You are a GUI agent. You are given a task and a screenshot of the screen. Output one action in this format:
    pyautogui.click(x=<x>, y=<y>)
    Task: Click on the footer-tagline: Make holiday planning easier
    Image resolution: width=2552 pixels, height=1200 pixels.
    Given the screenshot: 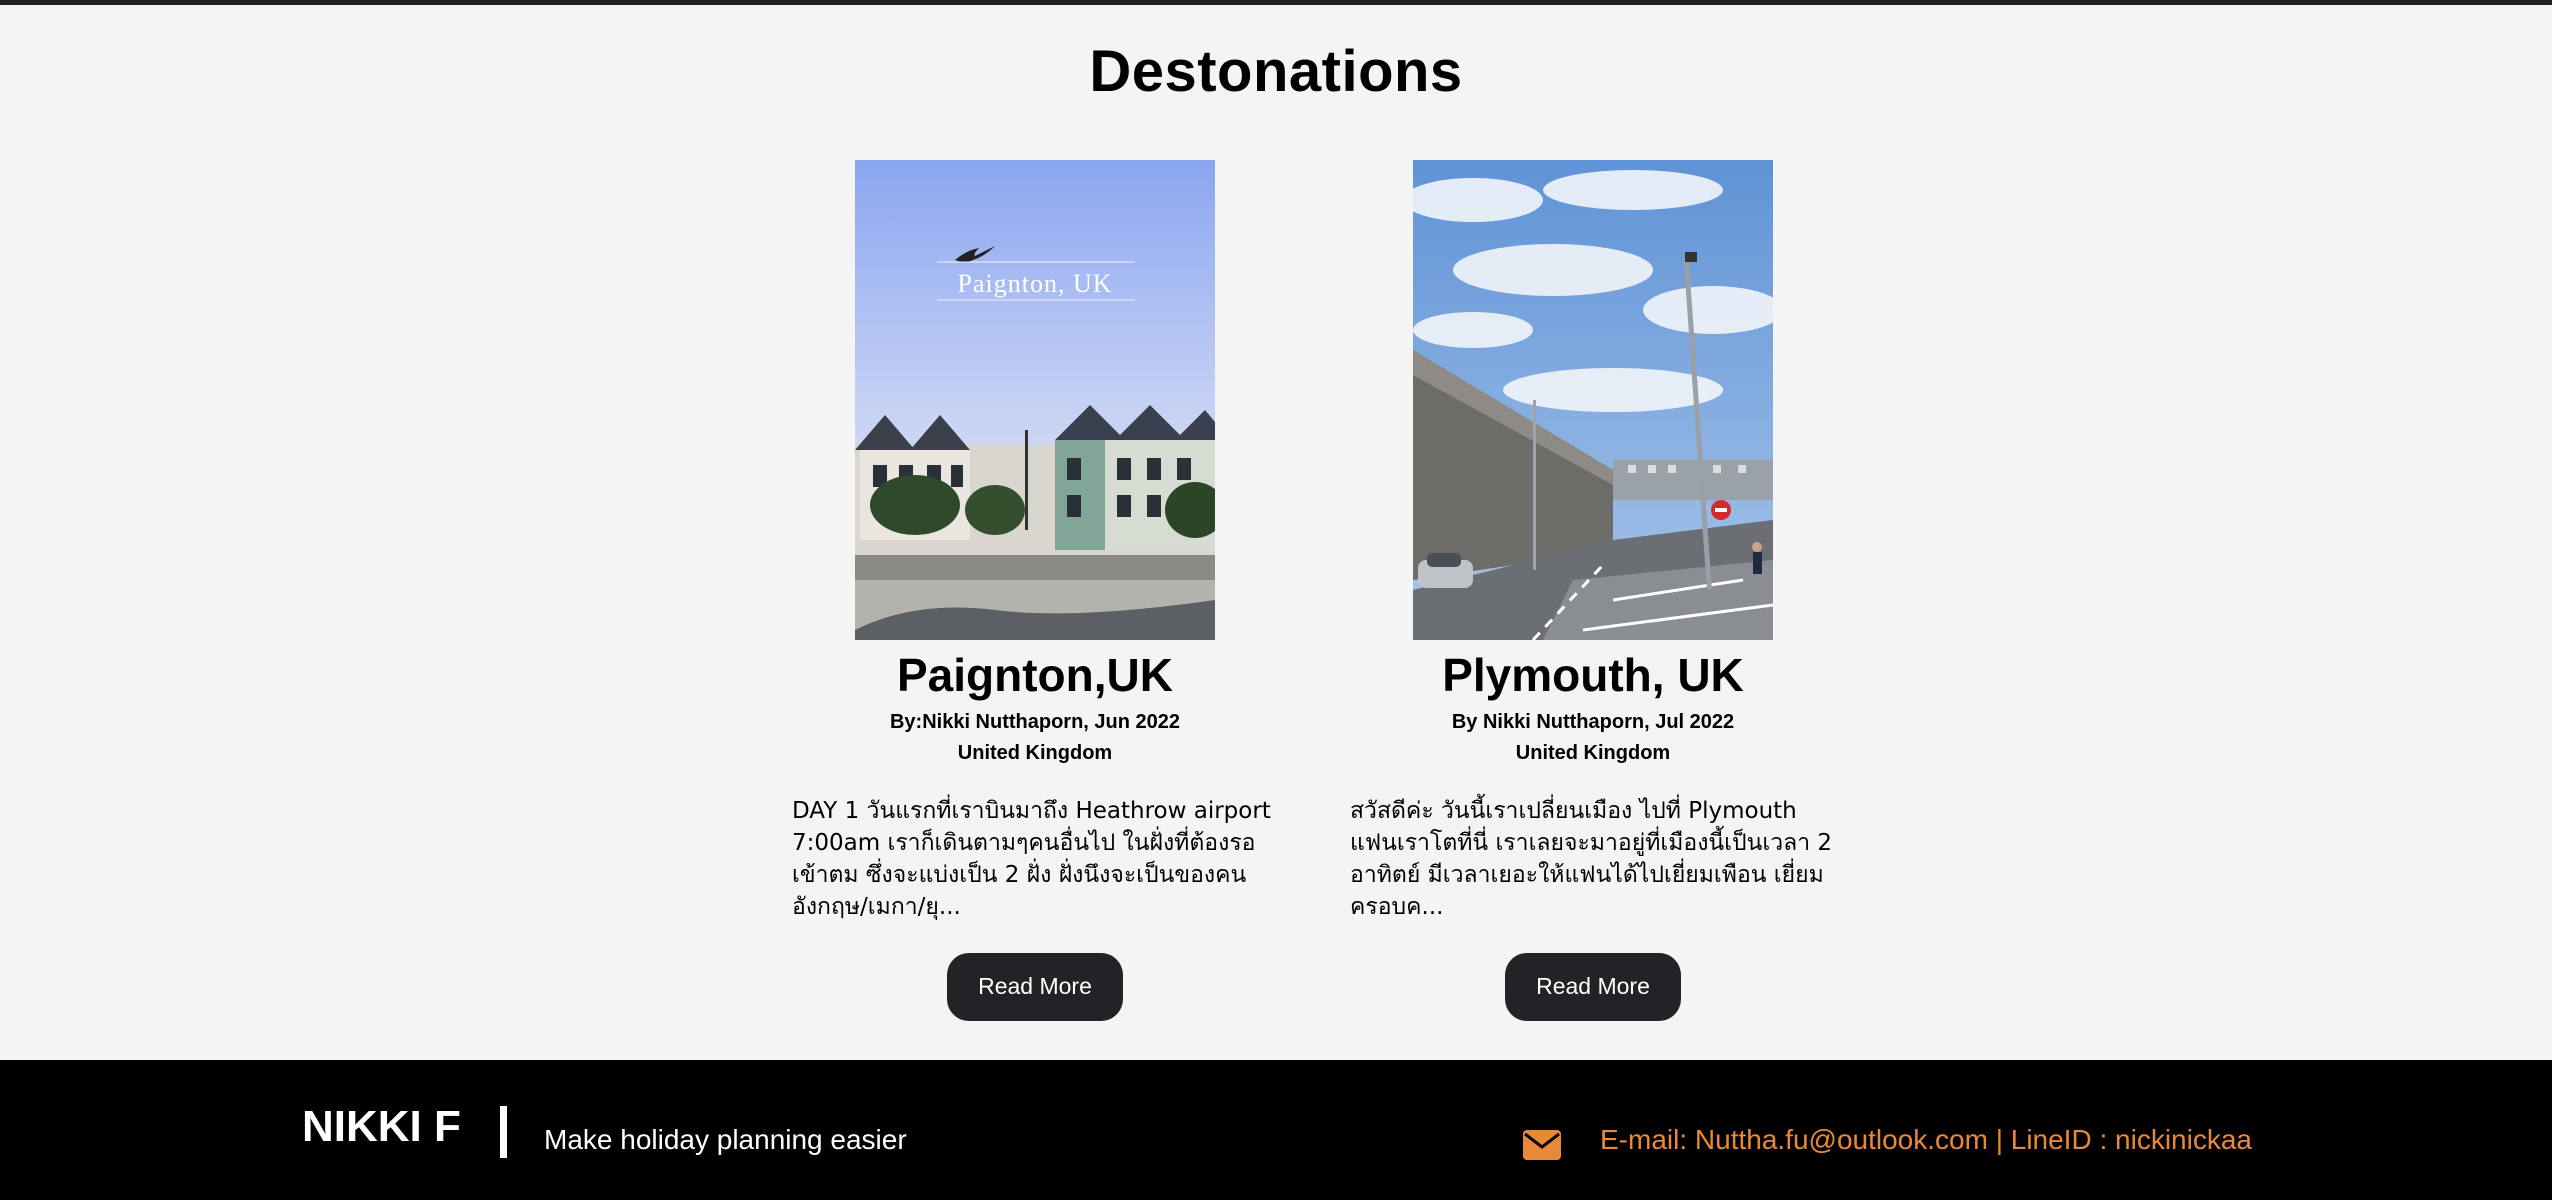 What is the action you would take?
    pyautogui.click(x=725, y=1139)
    